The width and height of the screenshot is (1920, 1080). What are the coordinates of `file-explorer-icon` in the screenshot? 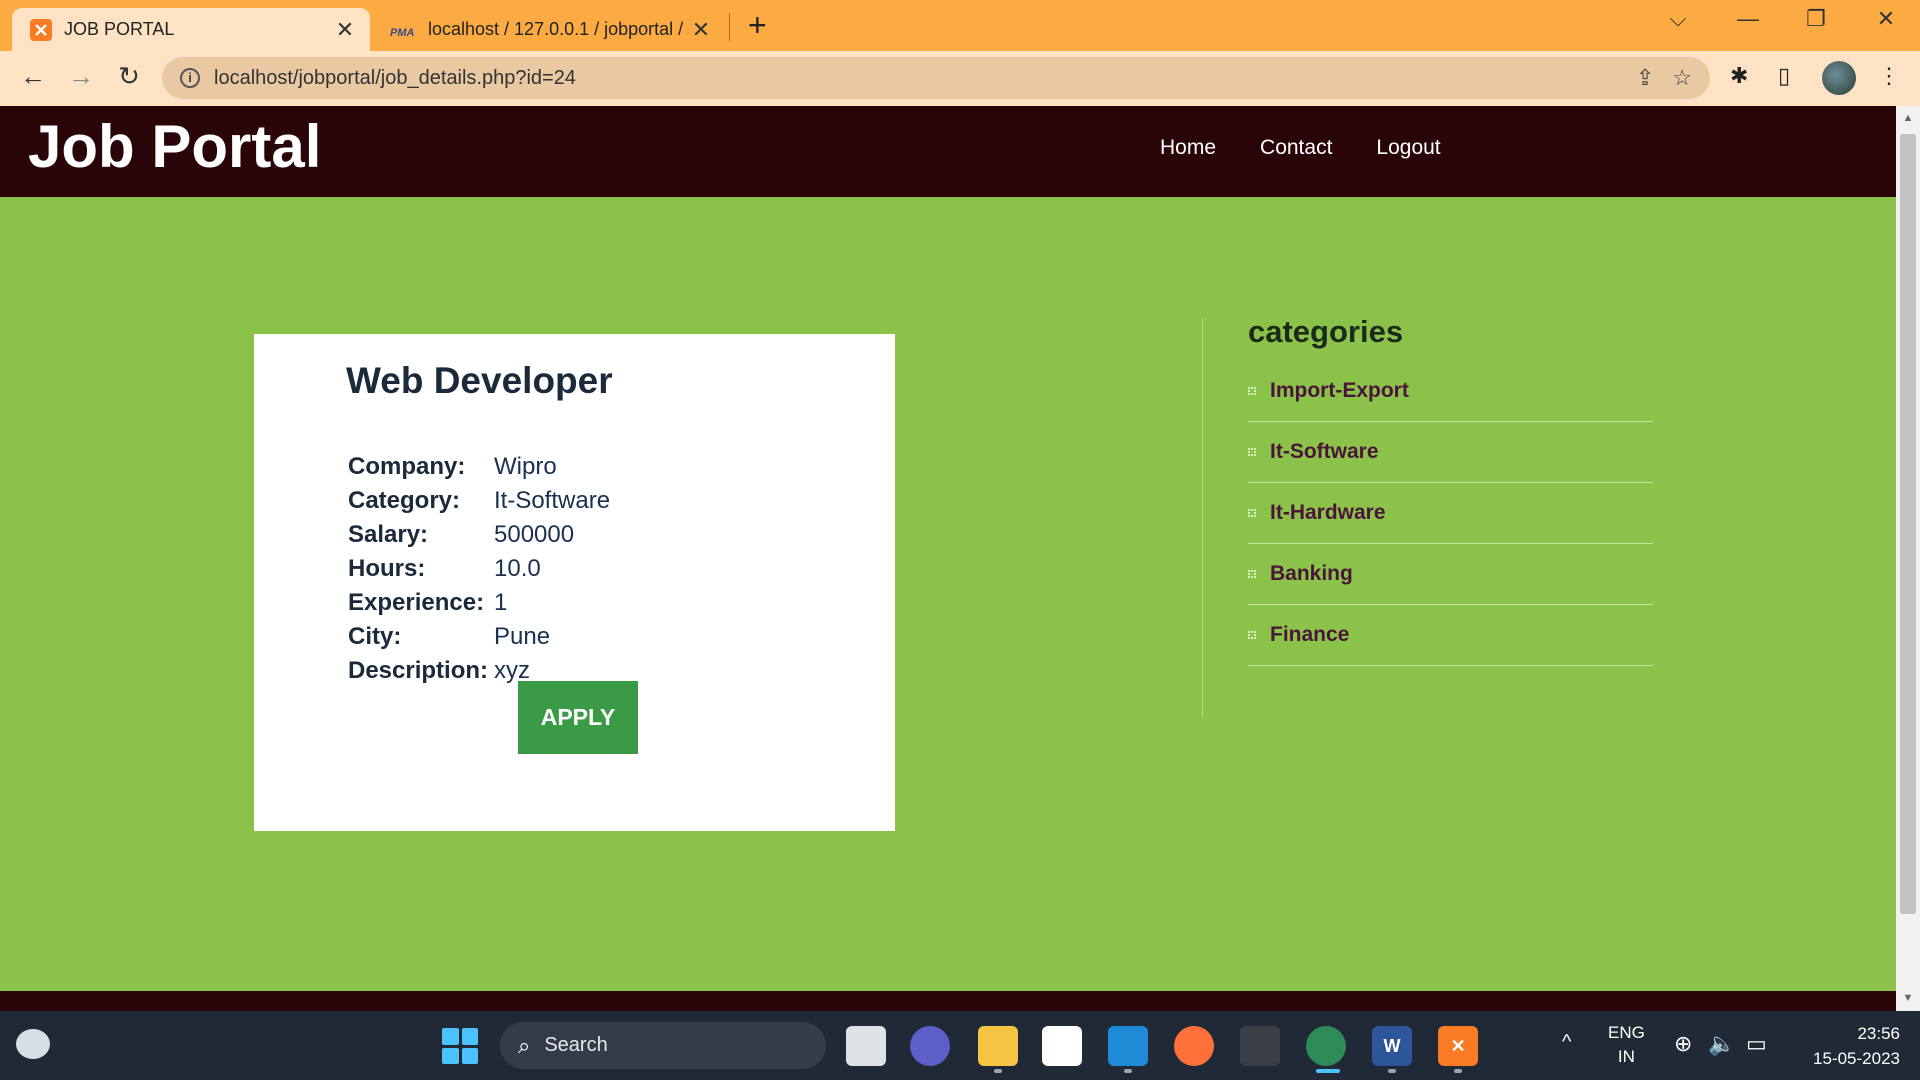 It's located at (998, 1046).